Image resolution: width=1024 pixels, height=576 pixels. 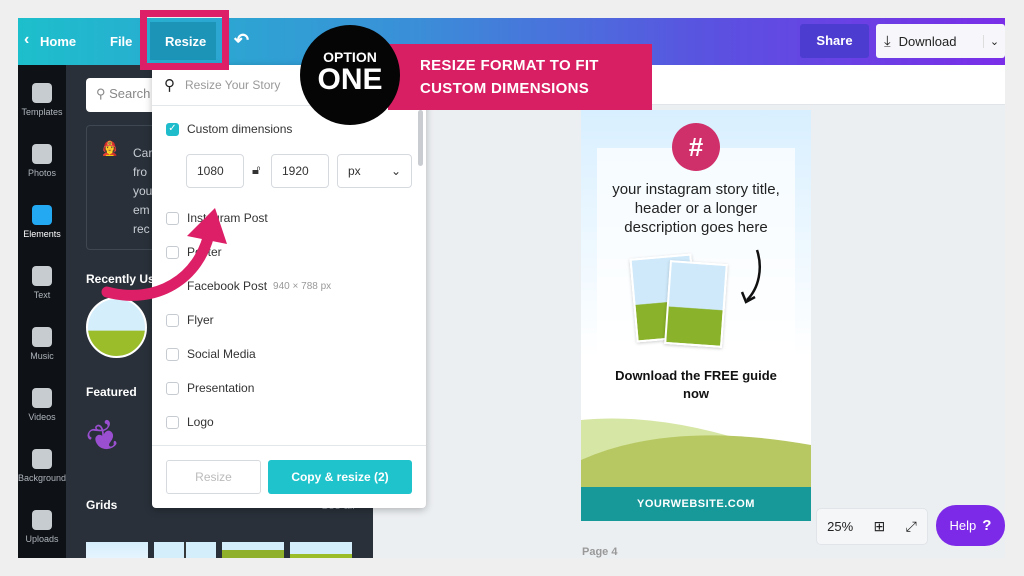 I want to click on sidebar-item-label: Background, so click(x=42, y=478).